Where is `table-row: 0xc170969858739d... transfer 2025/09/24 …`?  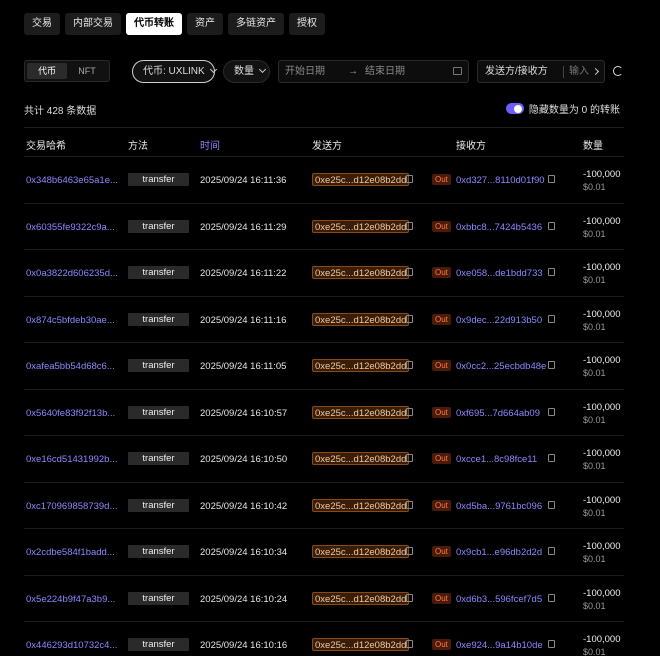 table-row: 0xc170969858739d... transfer 2025/09/24 … is located at coordinates (324, 506).